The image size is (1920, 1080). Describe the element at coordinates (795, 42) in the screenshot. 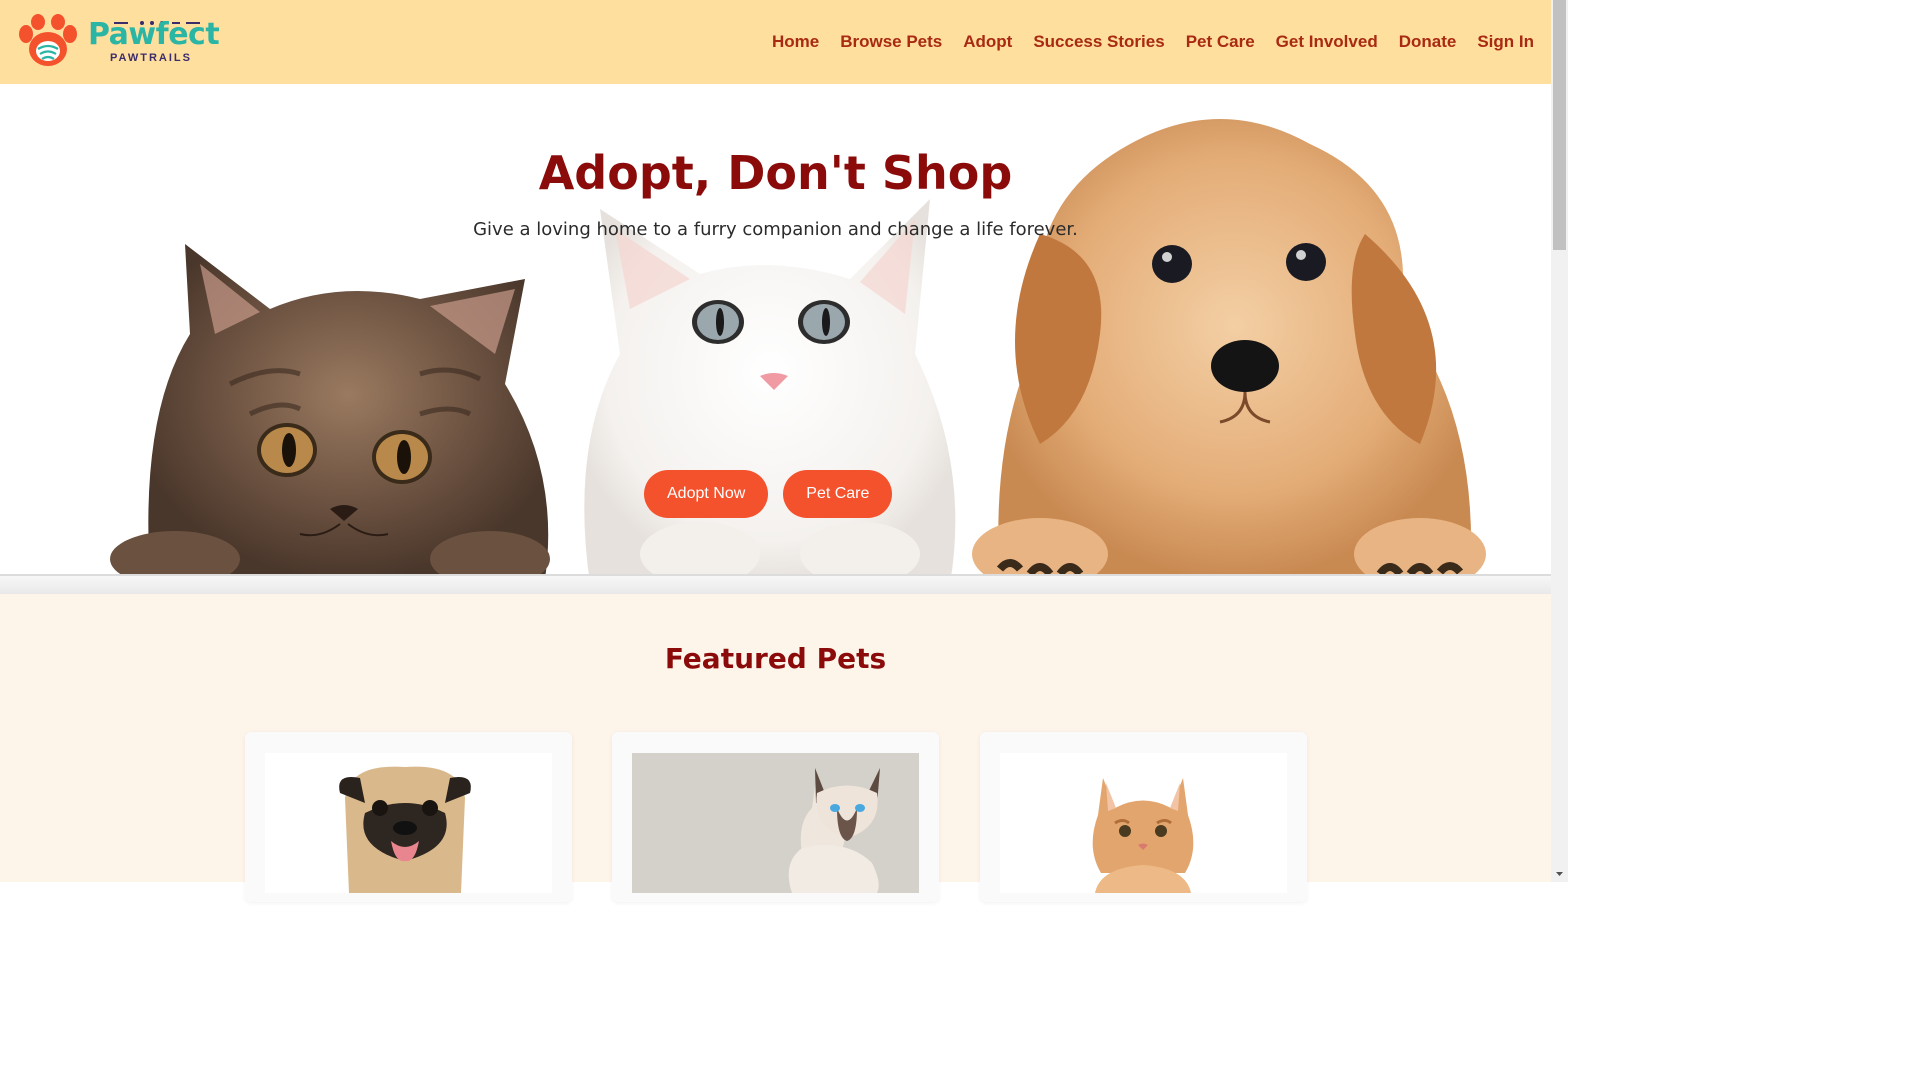

I see `nav-home: Home` at that location.